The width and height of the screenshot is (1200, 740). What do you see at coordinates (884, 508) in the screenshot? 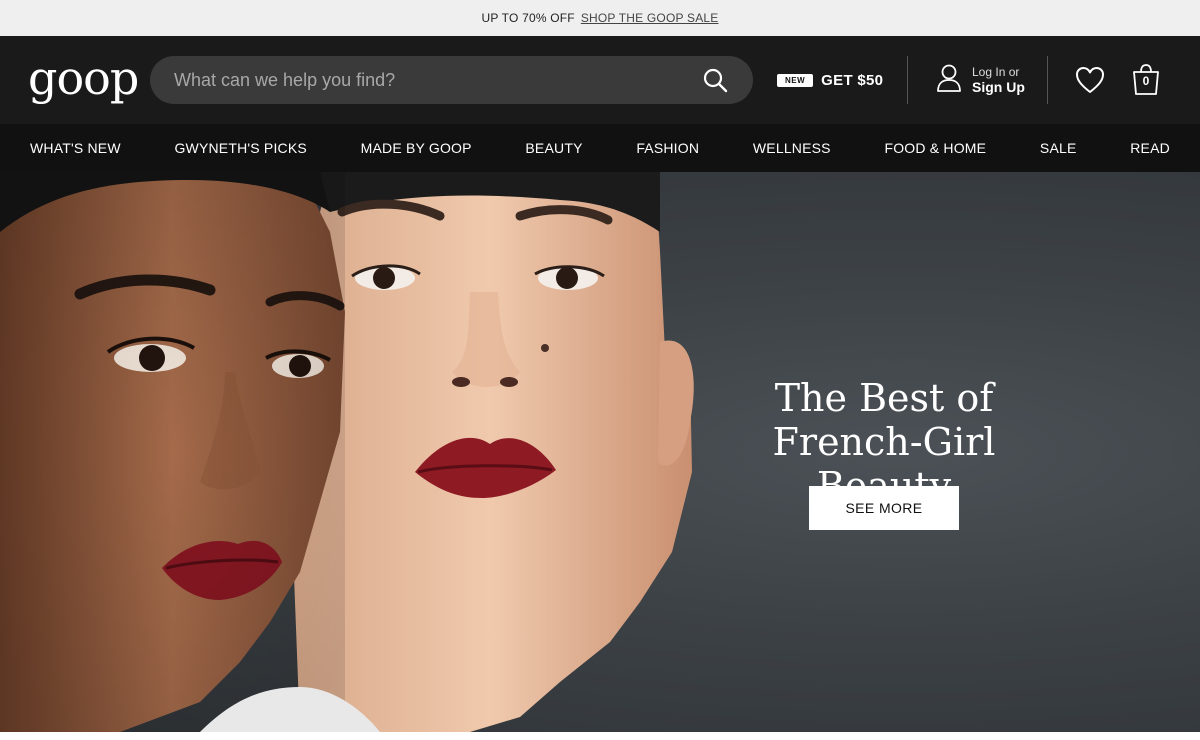
I see `see-more-button: SEE MORE` at bounding box center [884, 508].